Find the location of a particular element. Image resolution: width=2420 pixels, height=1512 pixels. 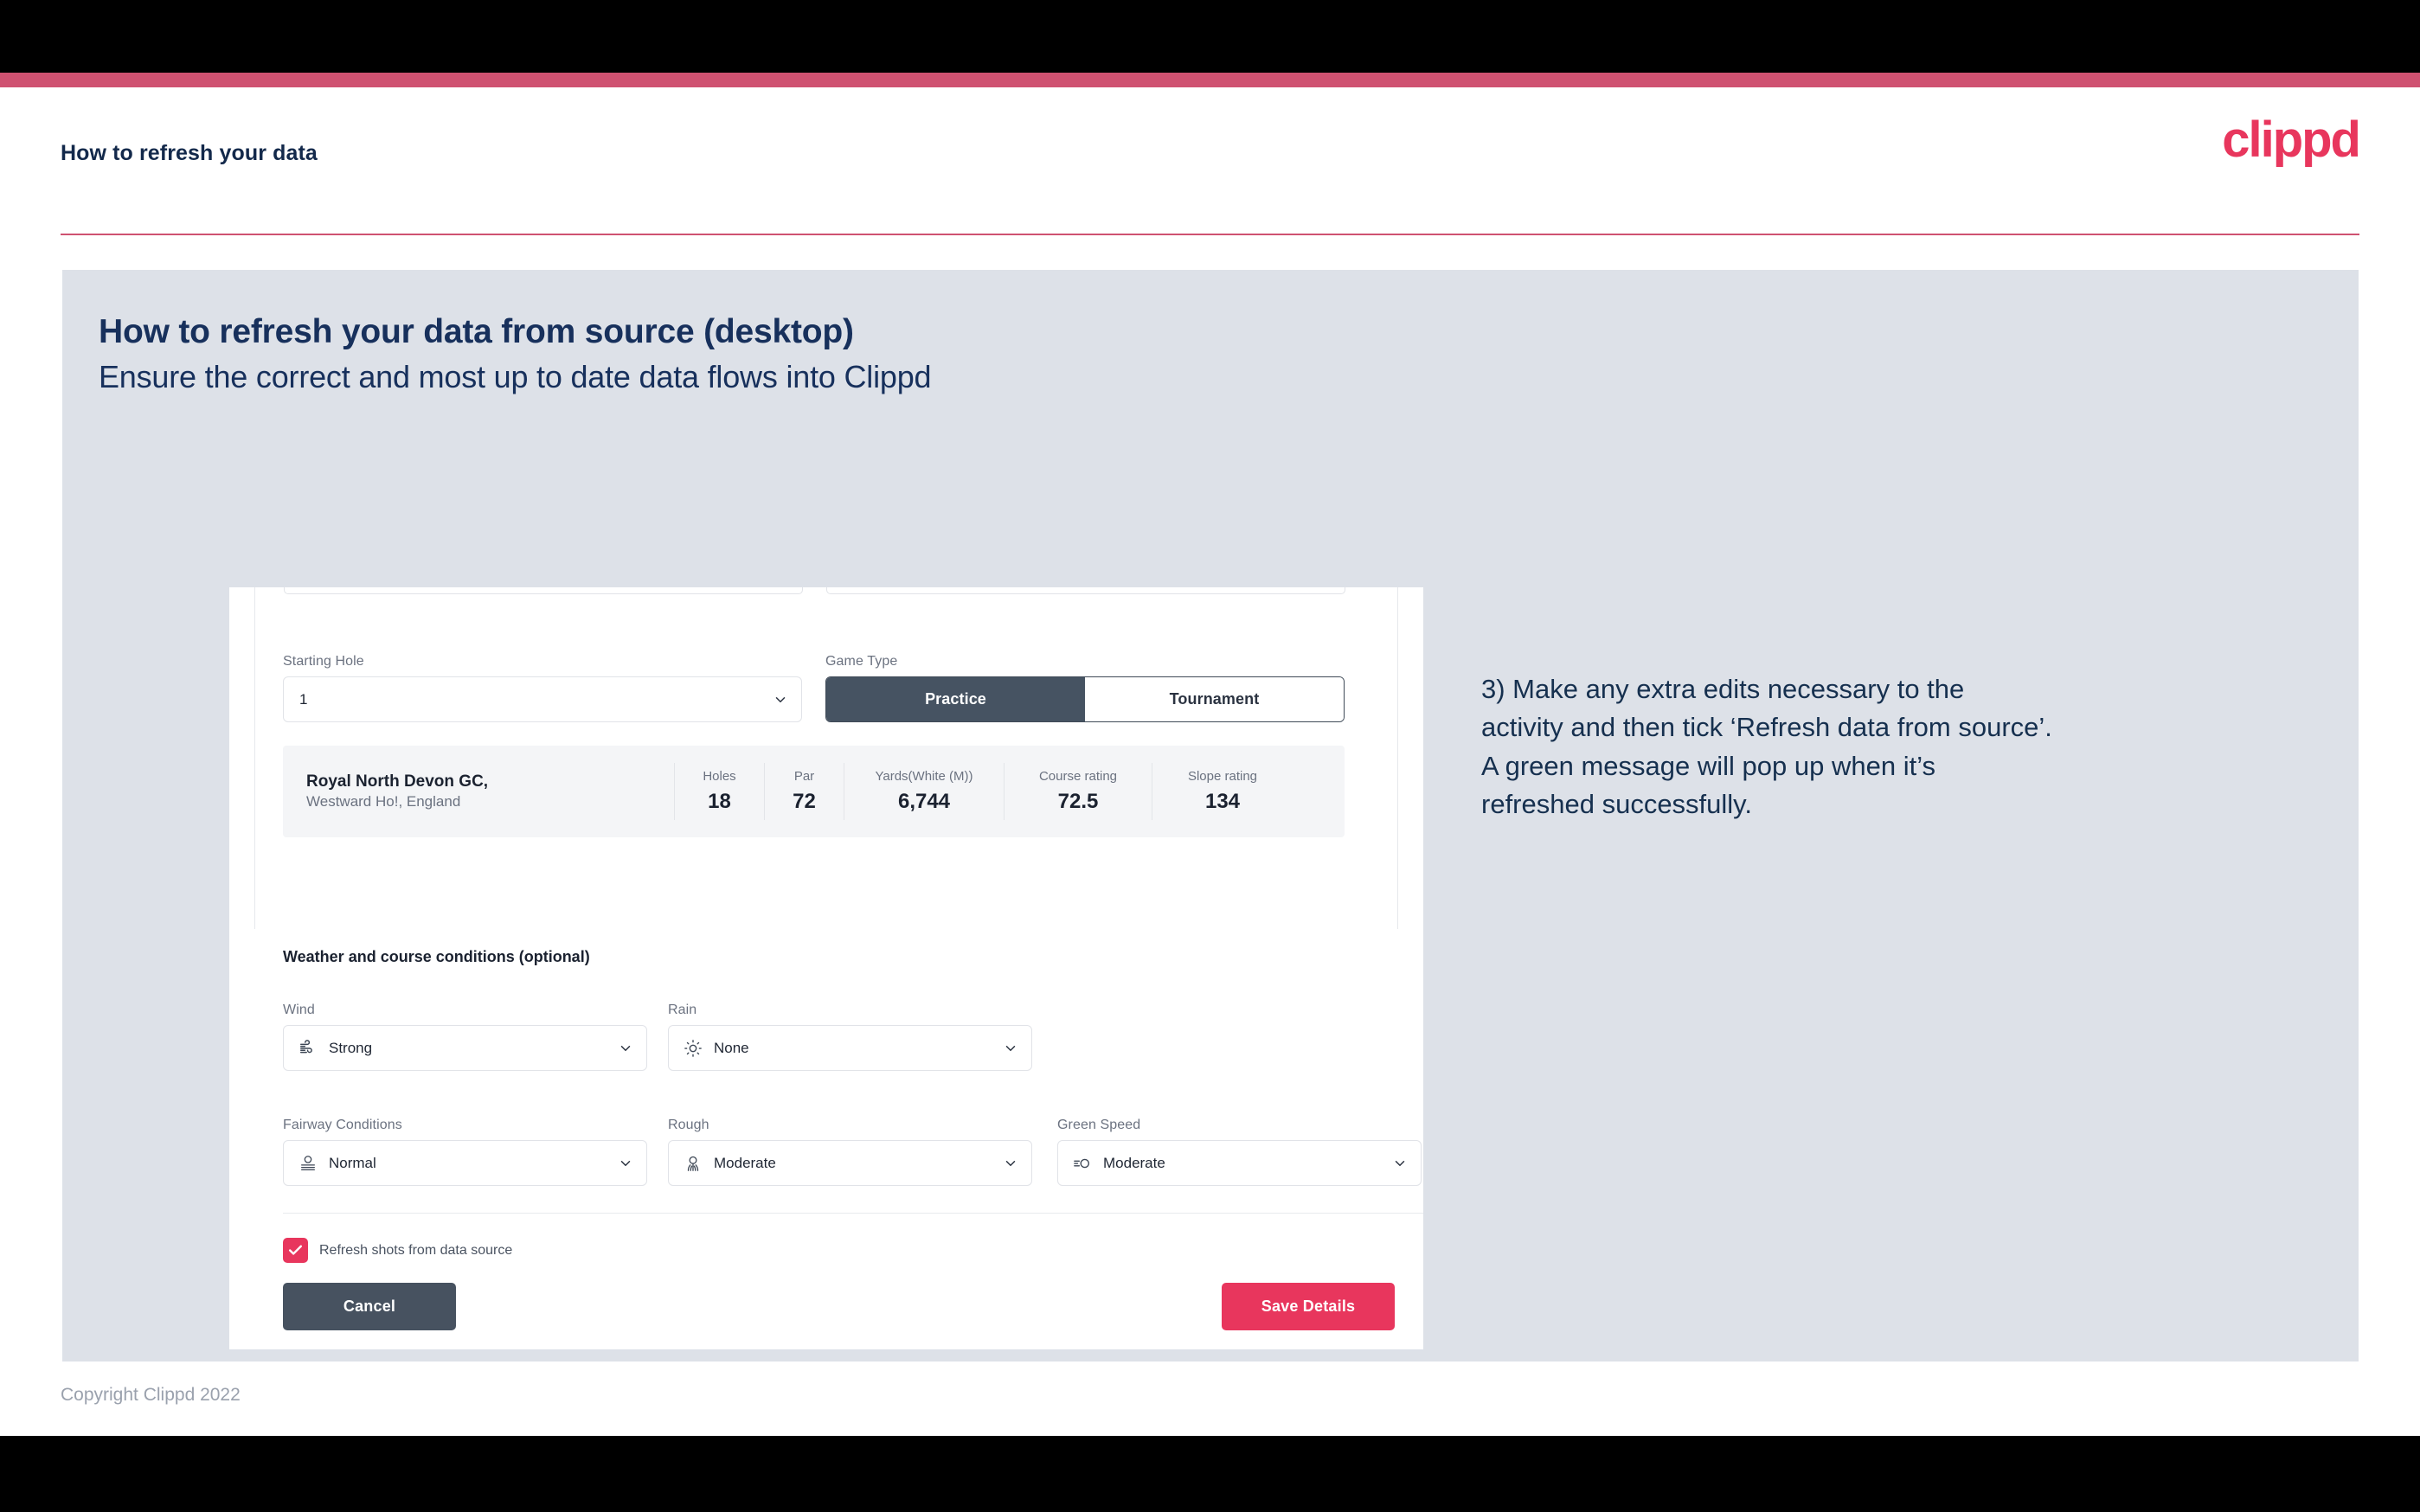

stat-value: 18 is located at coordinates (719, 801).